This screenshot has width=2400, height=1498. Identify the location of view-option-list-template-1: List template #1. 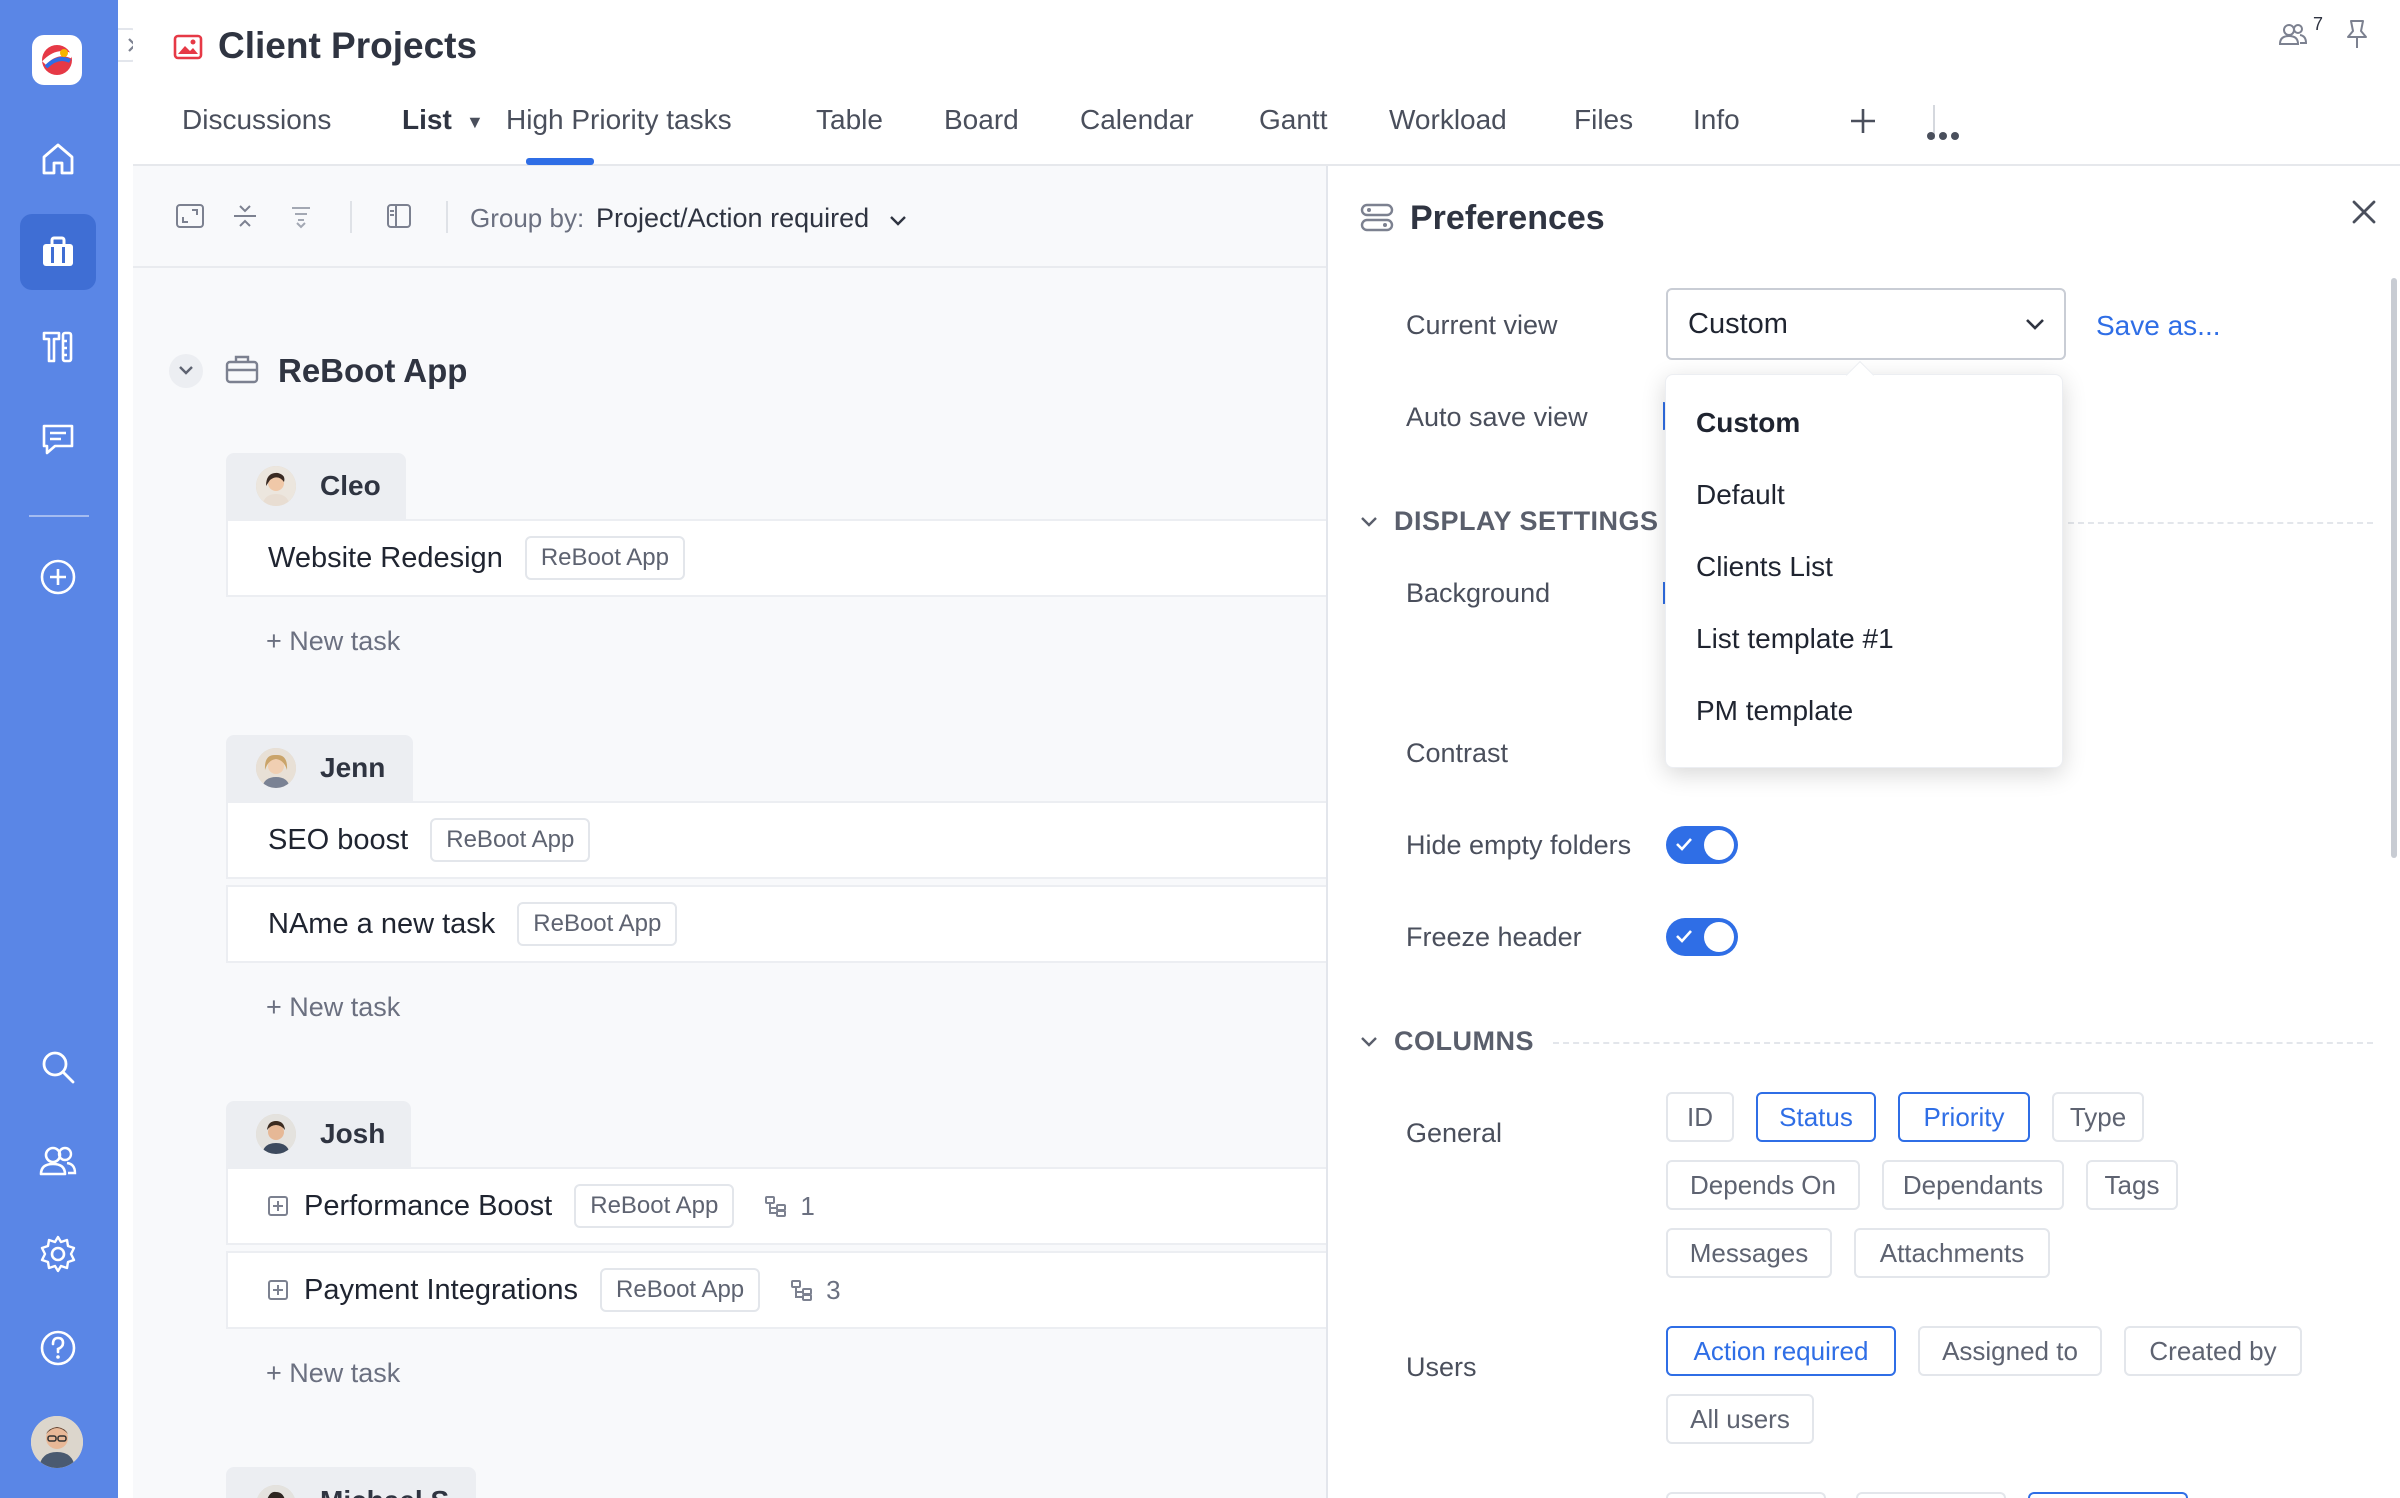
(1795, 639).